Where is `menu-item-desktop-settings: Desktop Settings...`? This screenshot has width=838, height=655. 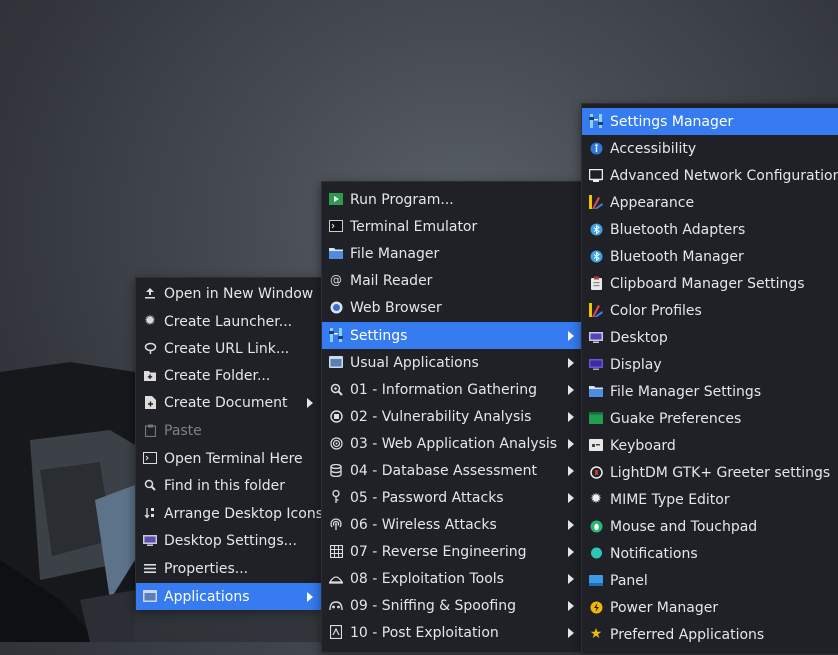 menu-item-desktop-settings: Desktop Settings... is located at coordinates (228, 540).